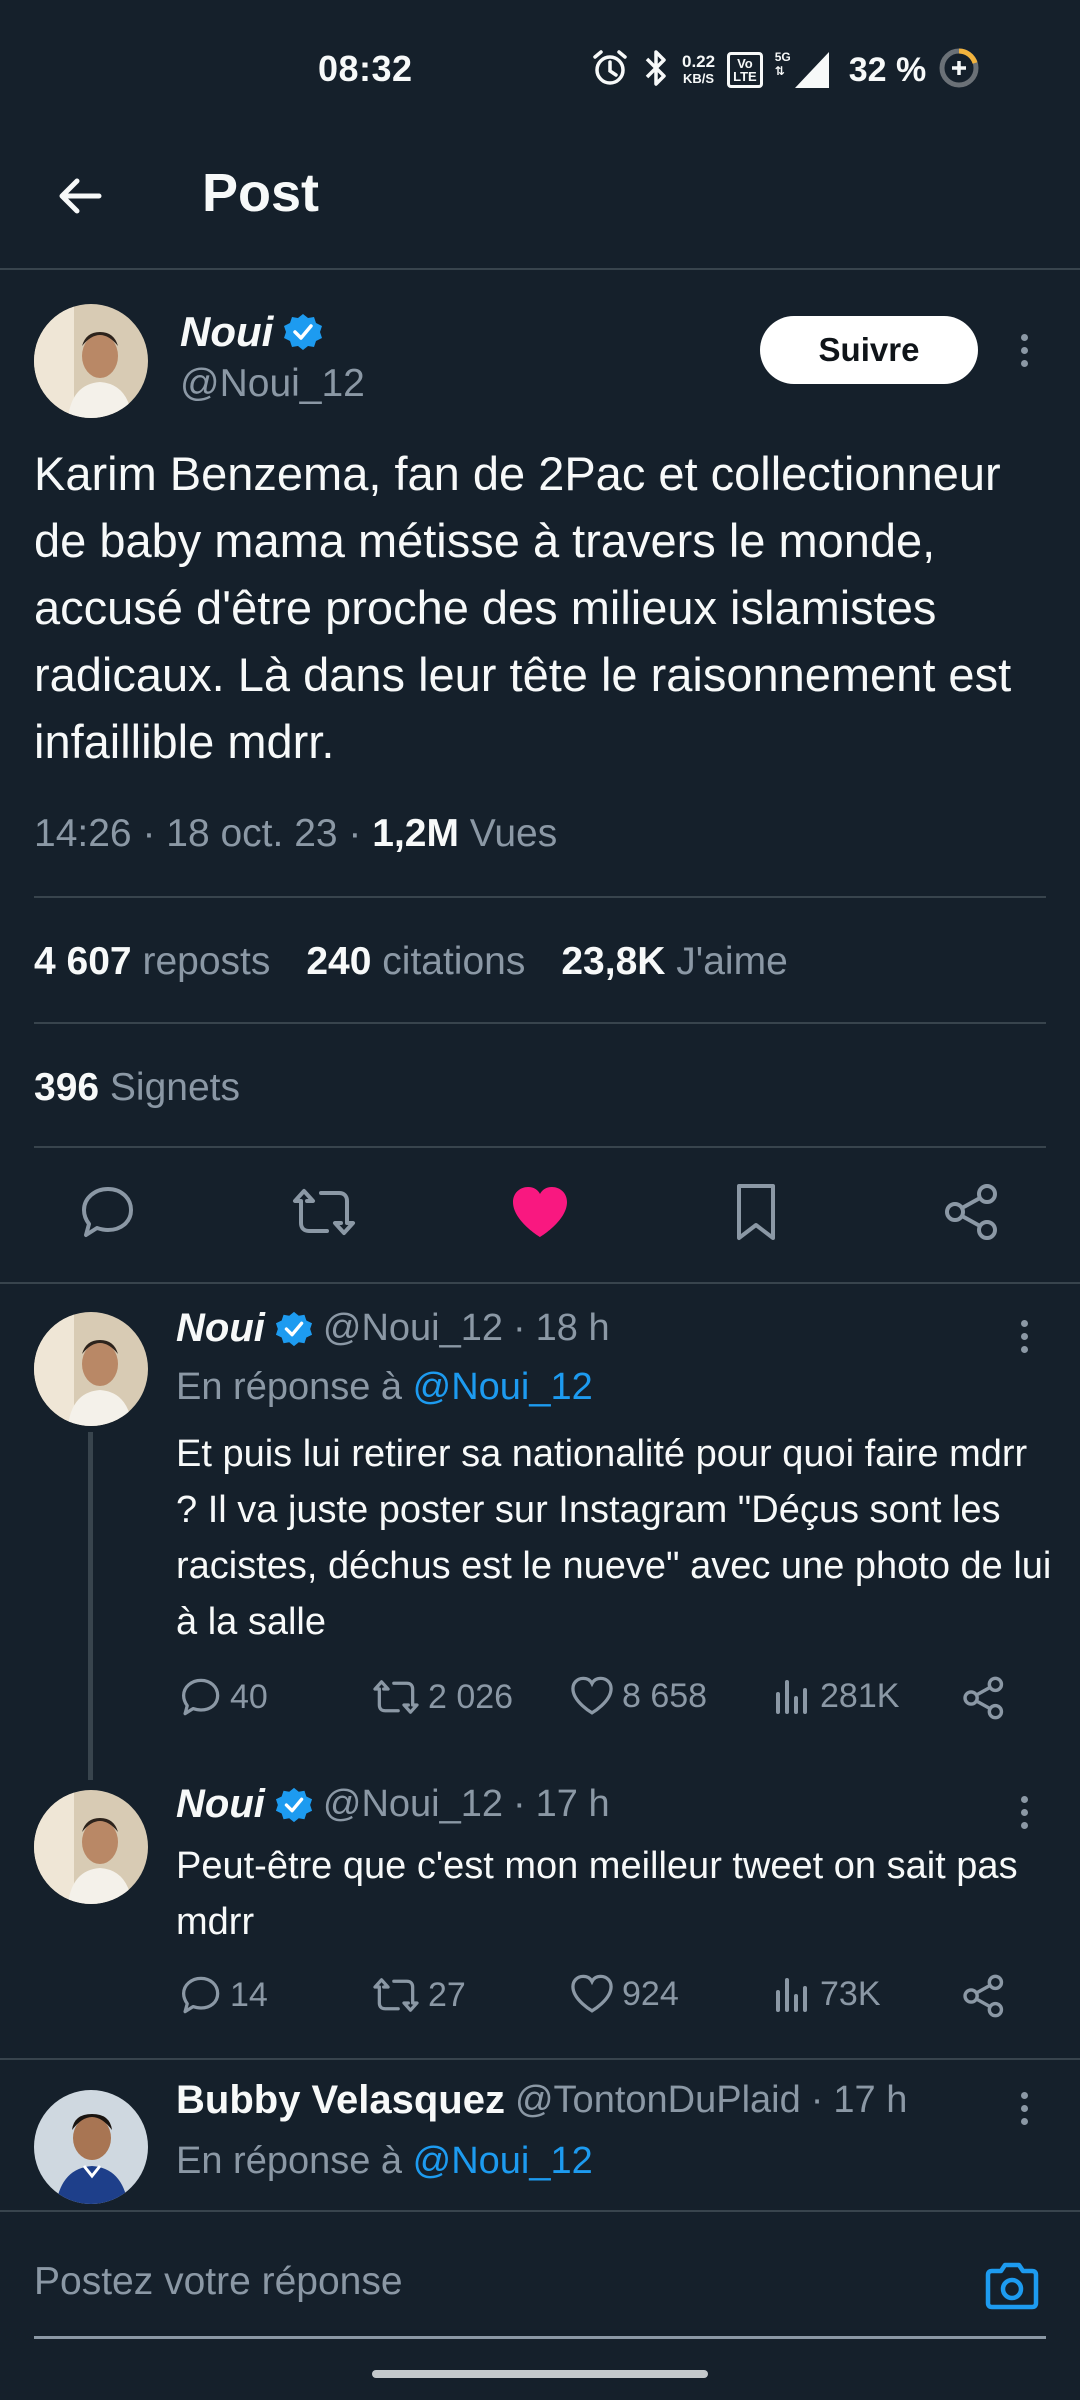 The height and width of the screenshot is (2400, 1080). I want to click on camera-button, so click(1012, 2286).